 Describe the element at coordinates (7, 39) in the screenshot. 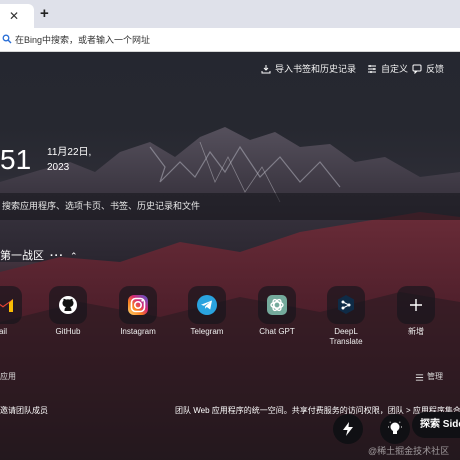

I see `search-icon` at that location.